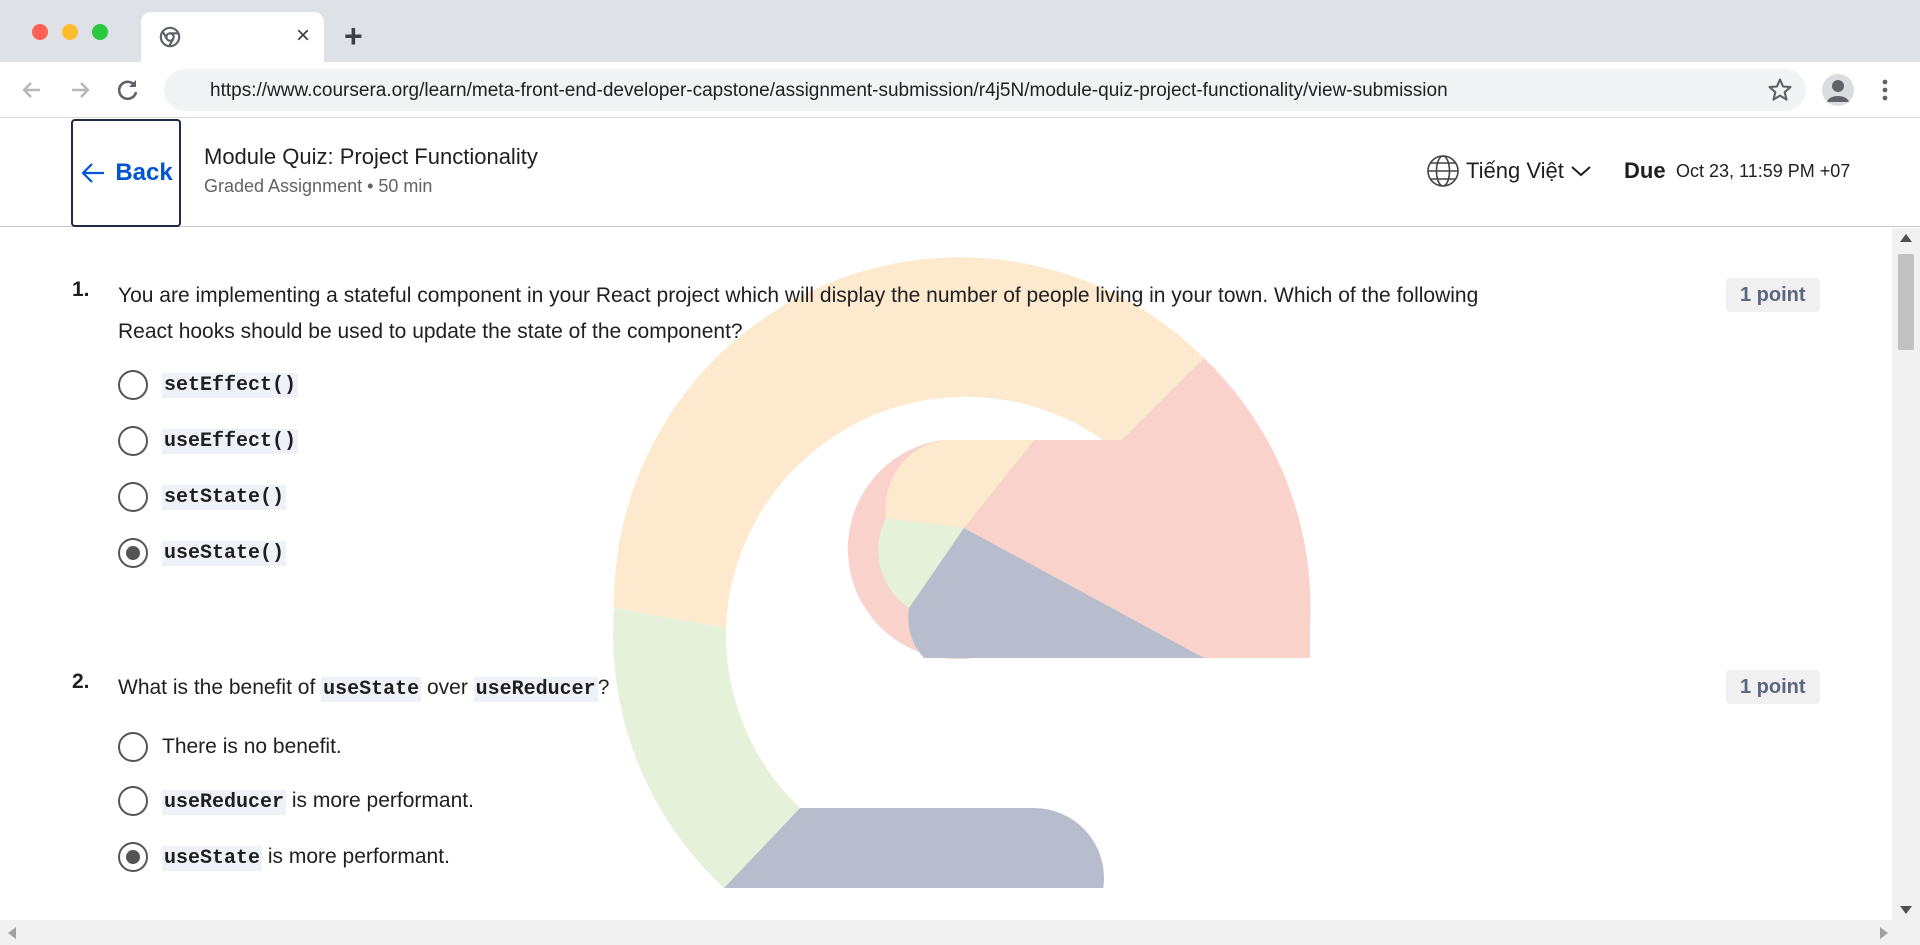 Image resolution: width=1920 pixels, height=945 pixels. What do you see at coordinates (1885, 90) in the screenshot?
I see `browser-menu-icon` at bounding box center [1885, 90].